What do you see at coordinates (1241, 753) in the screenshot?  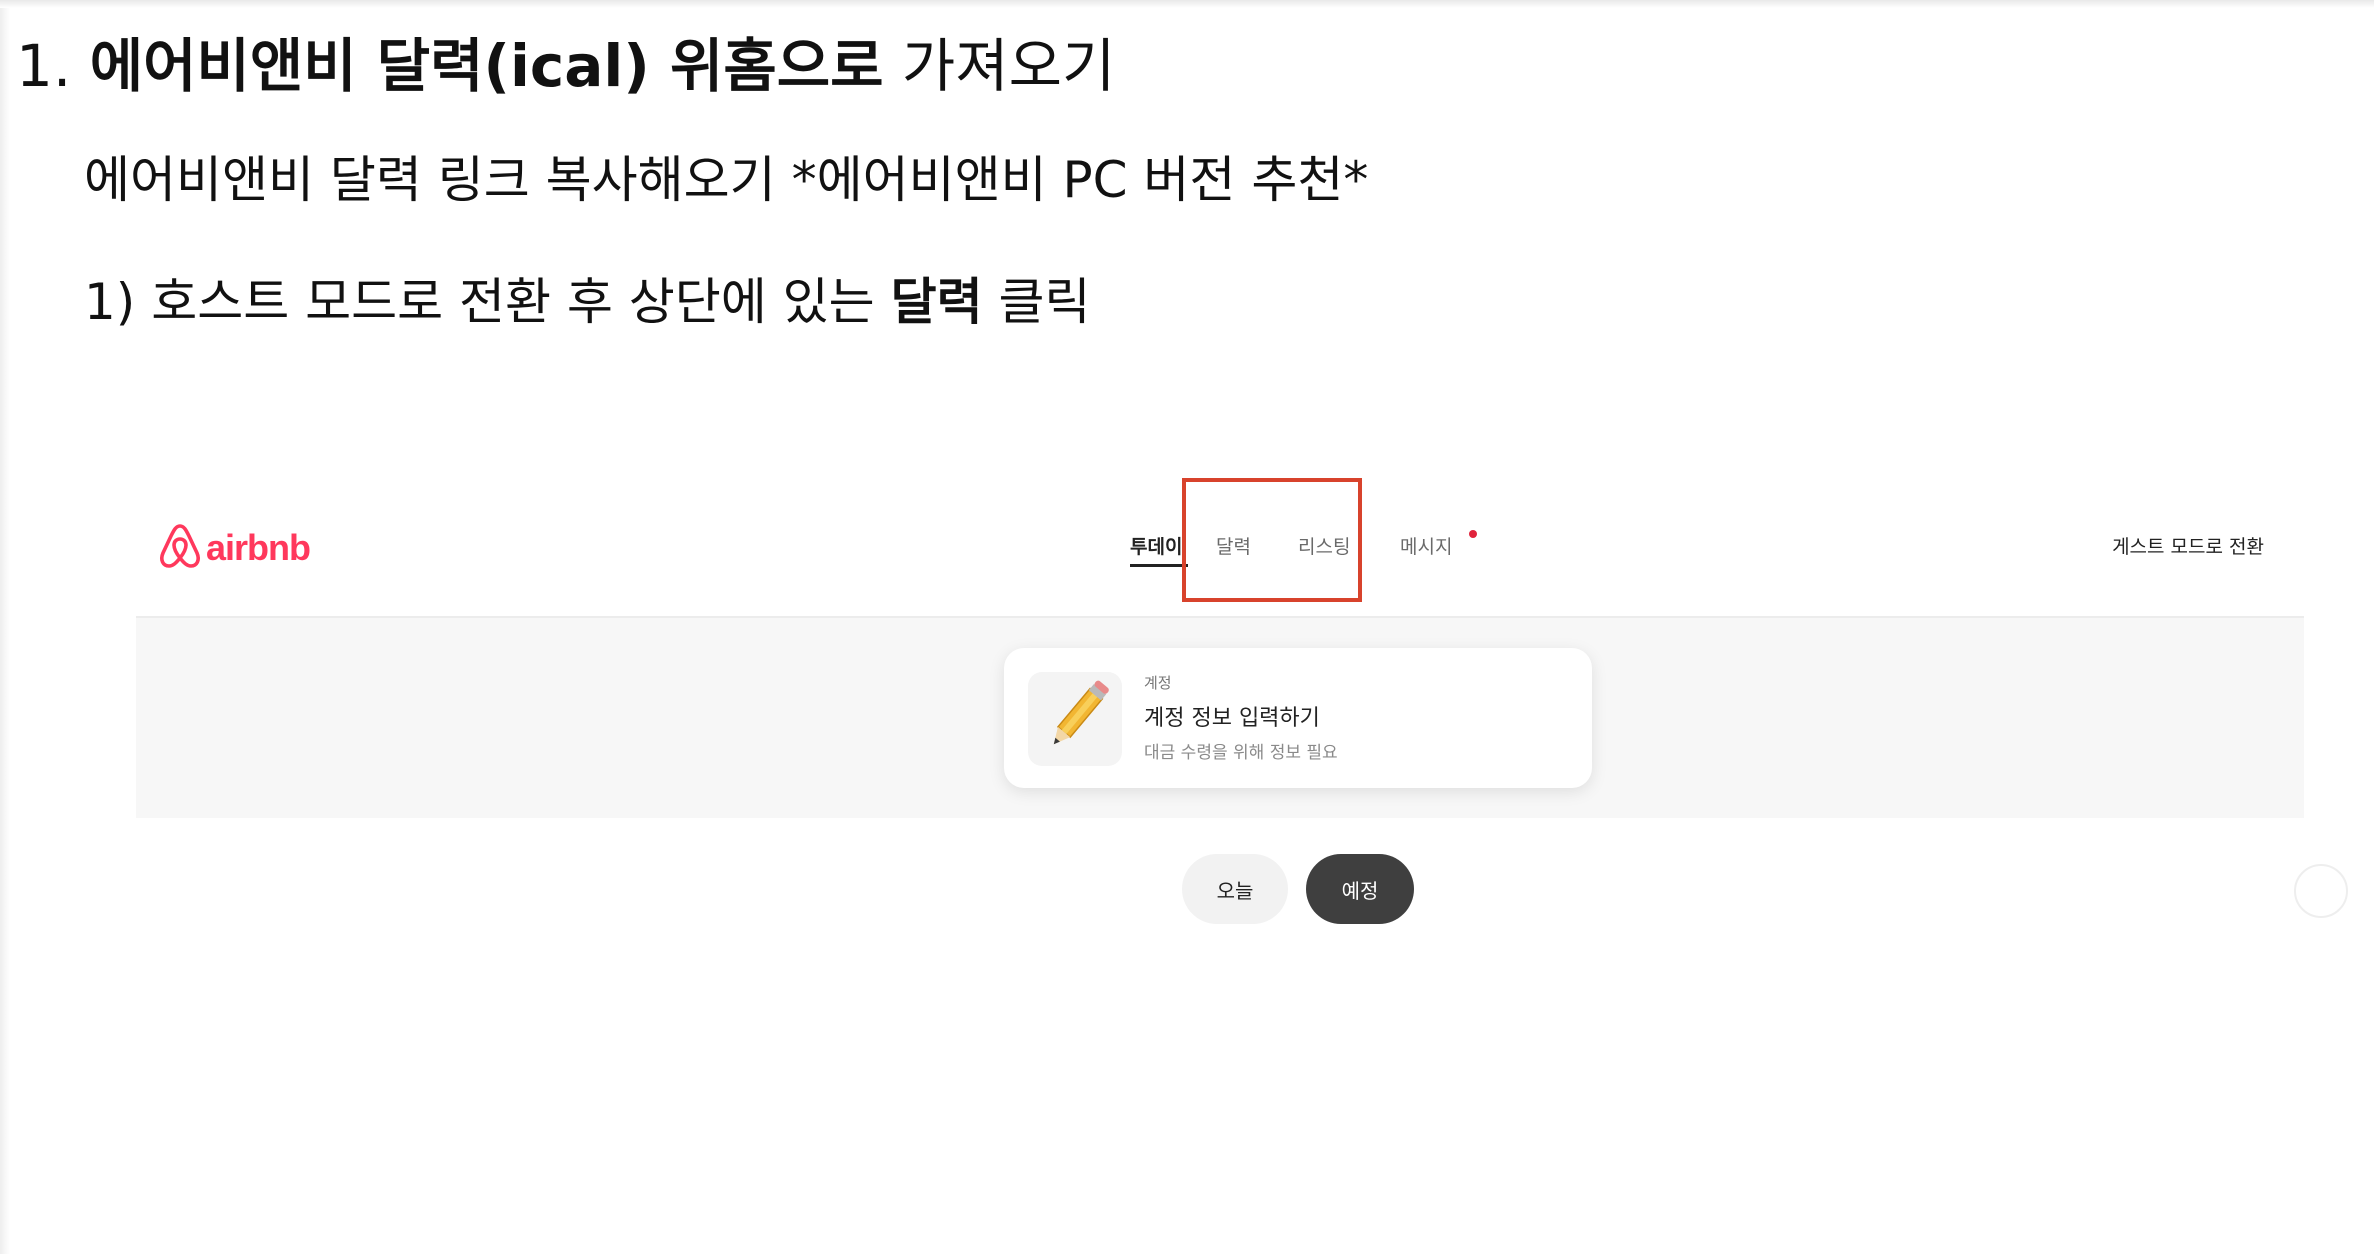 I see `card-description: 대금 수령을 위해 정보 필요` at bounding box center [1241, 753].